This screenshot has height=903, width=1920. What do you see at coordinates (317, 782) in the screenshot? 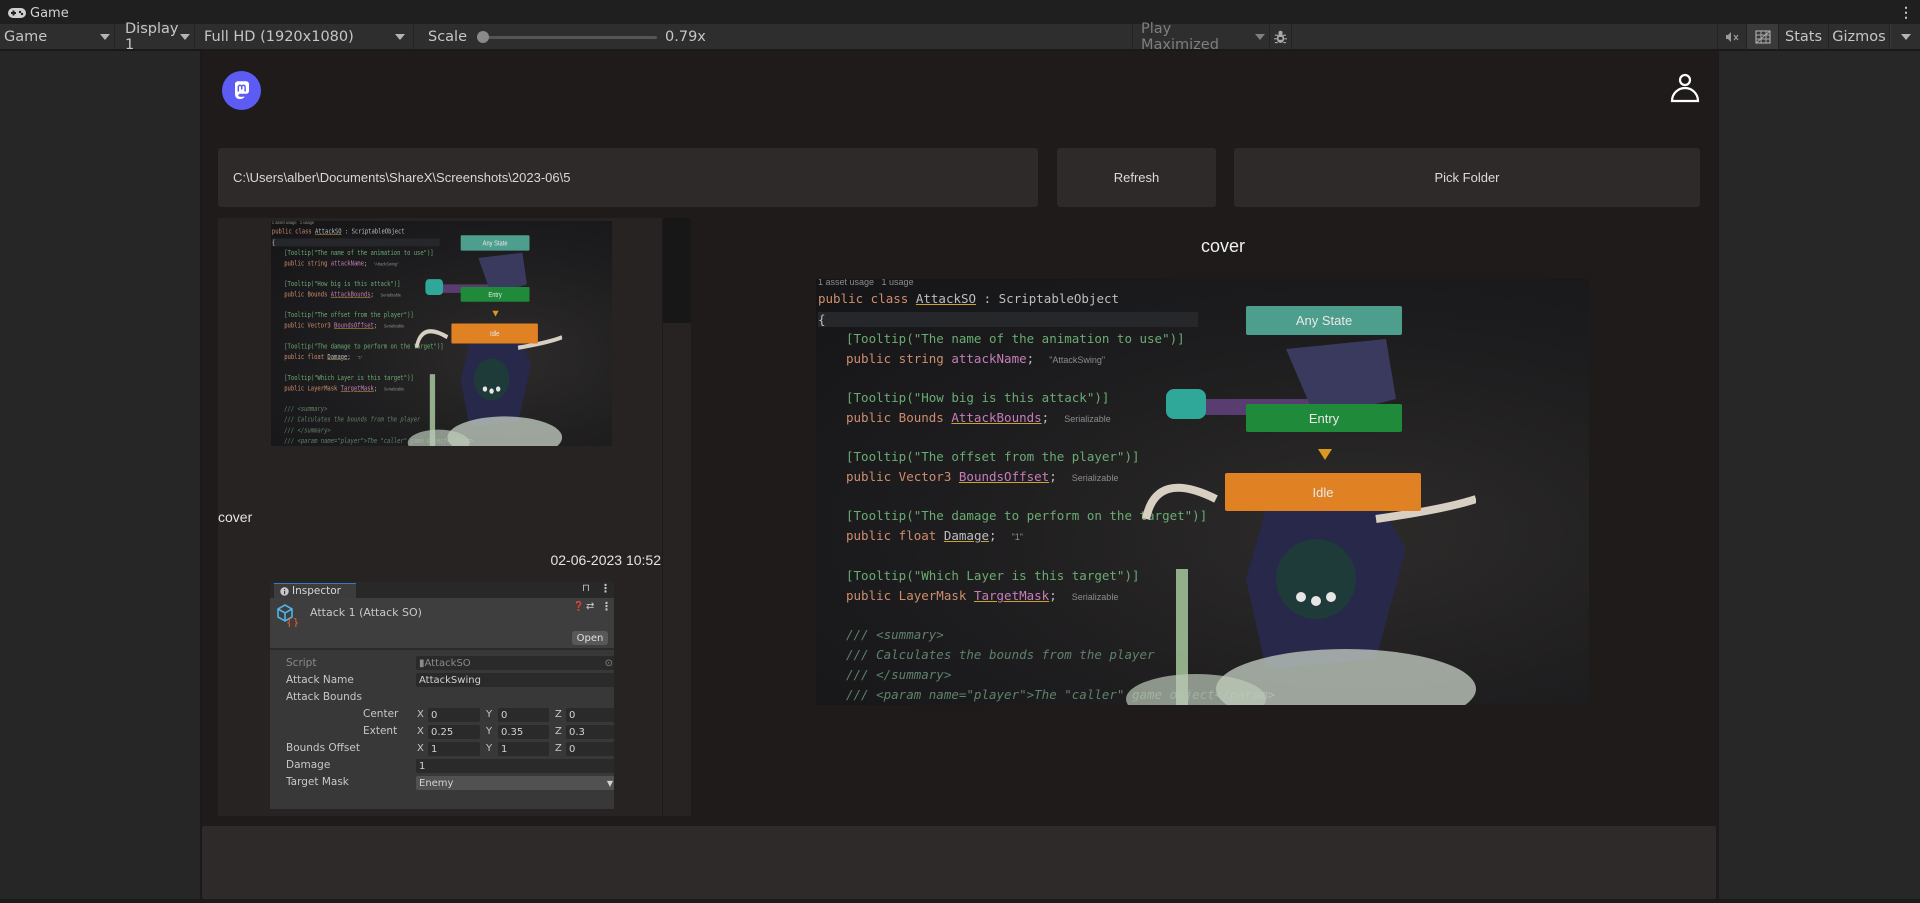
I see `target-mask-label: Target Mask` at bounding box center [317, 782].